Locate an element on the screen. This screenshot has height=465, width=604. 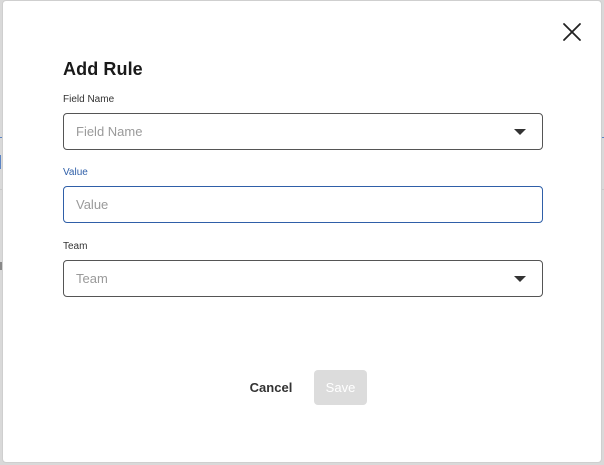
field-name-placeholder: Field Name is located at coordinates (109, 131).